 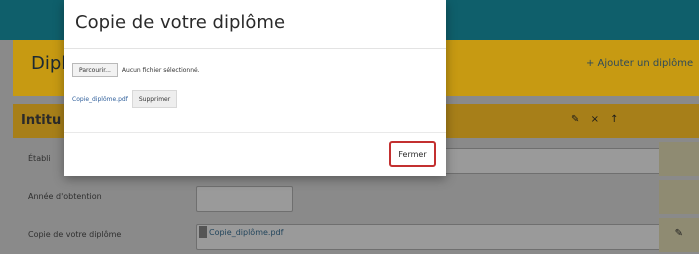 I want to click on delete-file-button: Supprimer, so click(x=154, y=99).